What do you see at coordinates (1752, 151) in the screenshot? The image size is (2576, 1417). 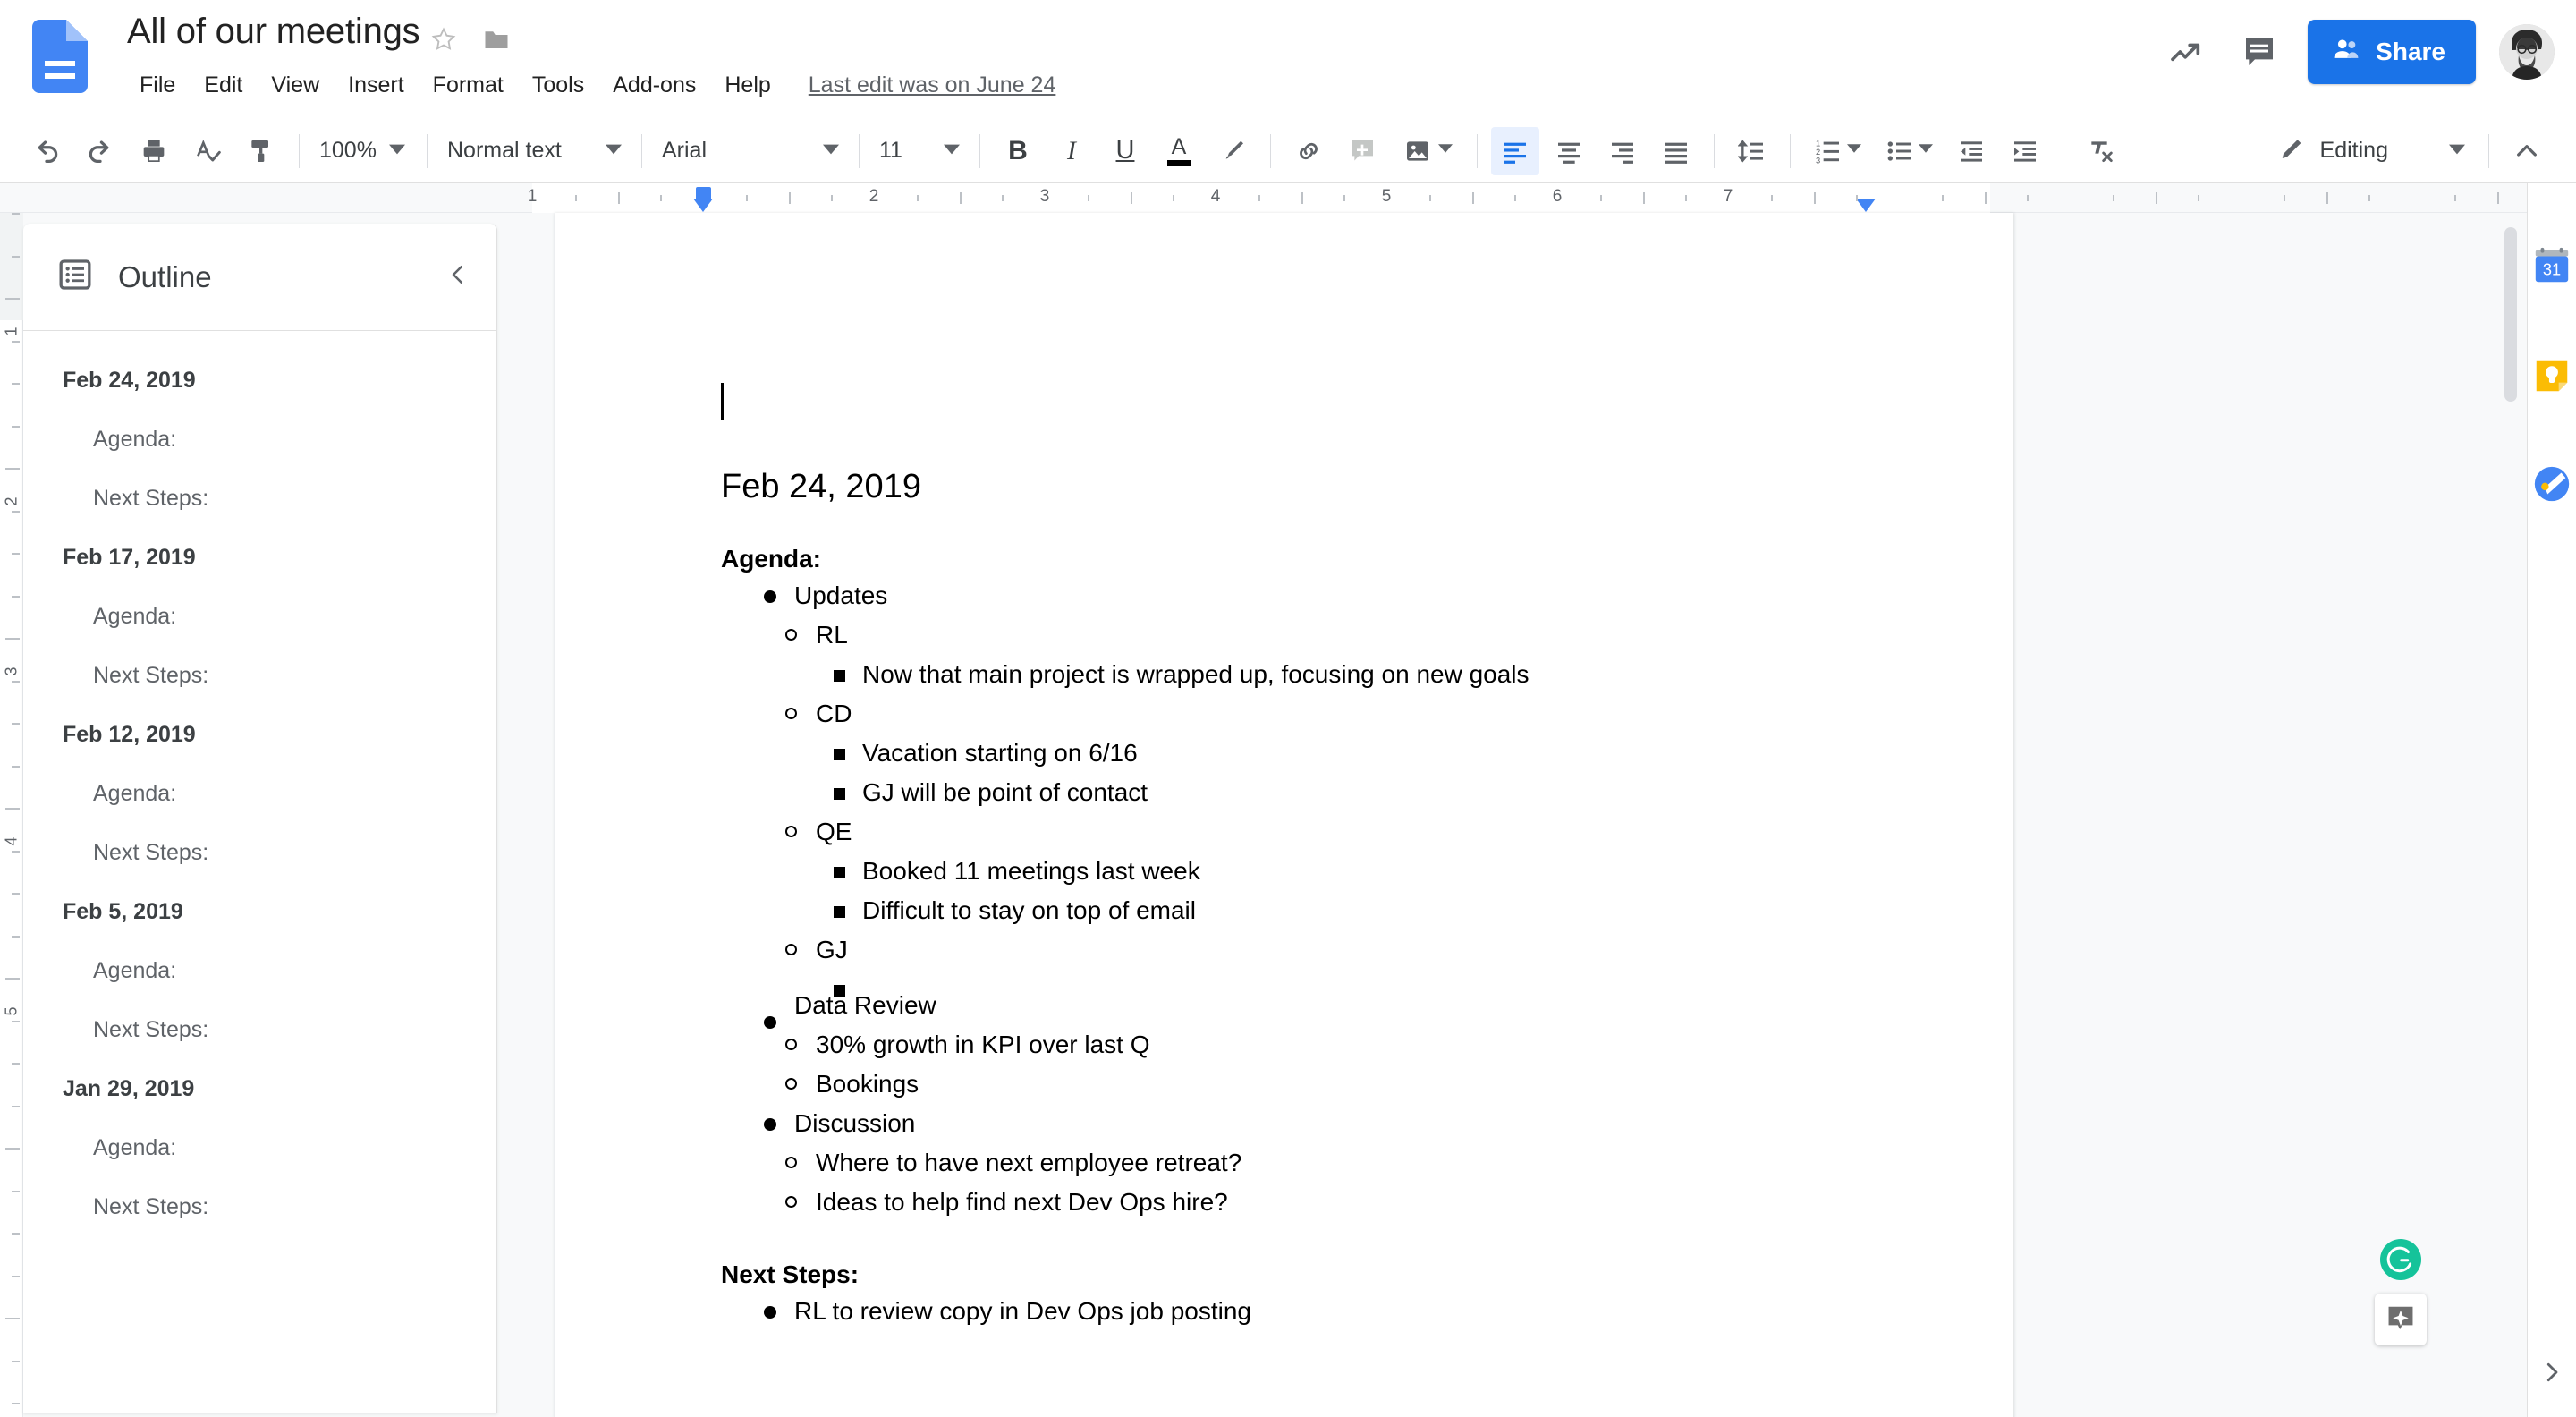 I see `line-spacing-icon` at bounding box center [1752, 151].